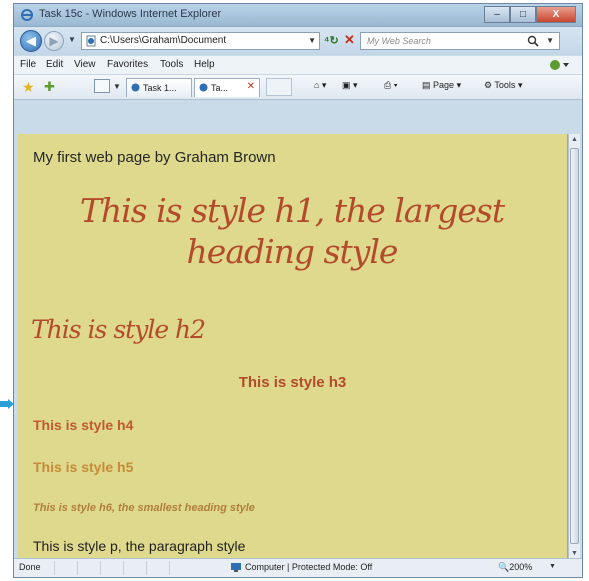  I want to click on menu-help: Help, so click(204, 64).